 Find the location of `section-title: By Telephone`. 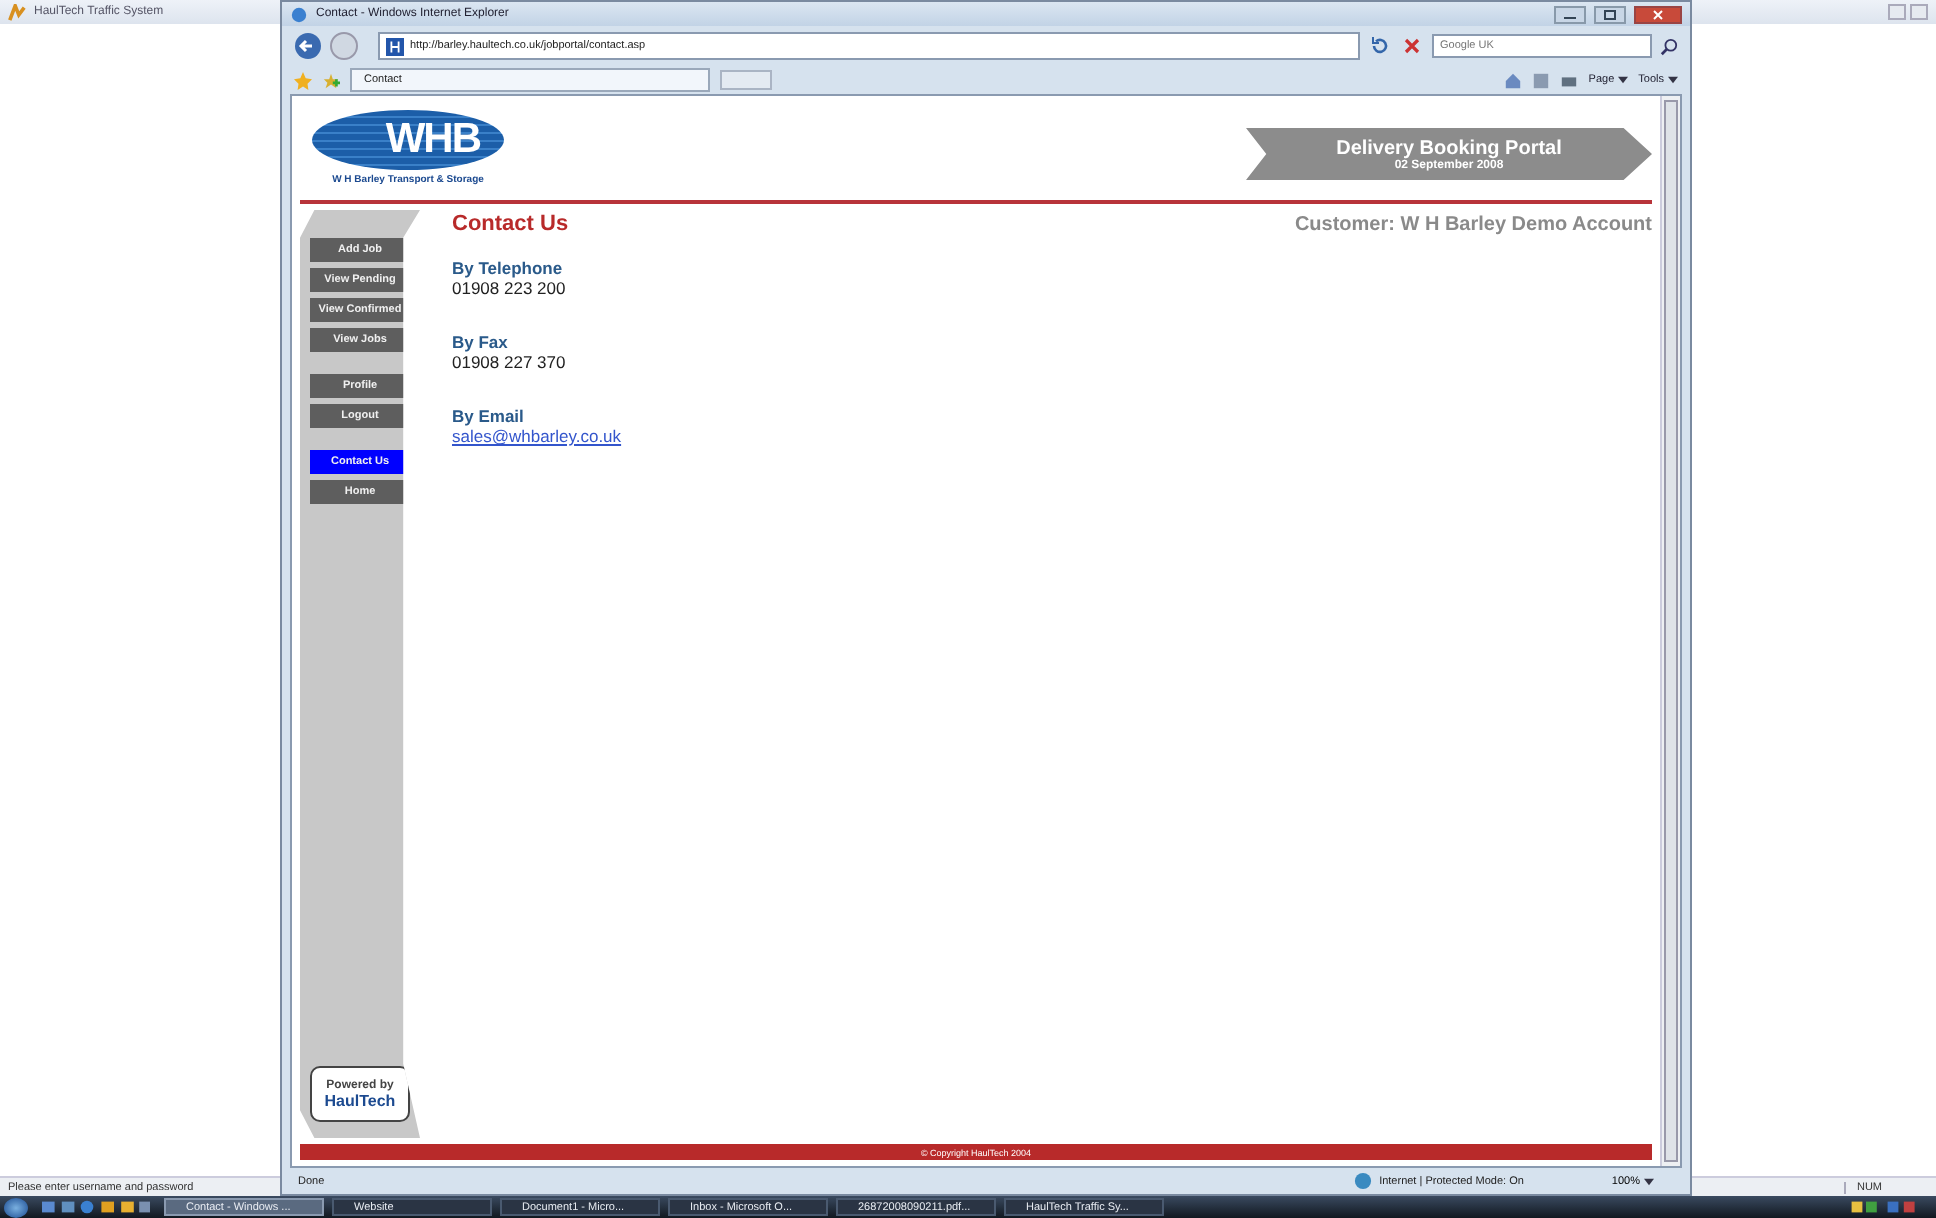

section-title: By Telephone is located at coordinates (508, 268).